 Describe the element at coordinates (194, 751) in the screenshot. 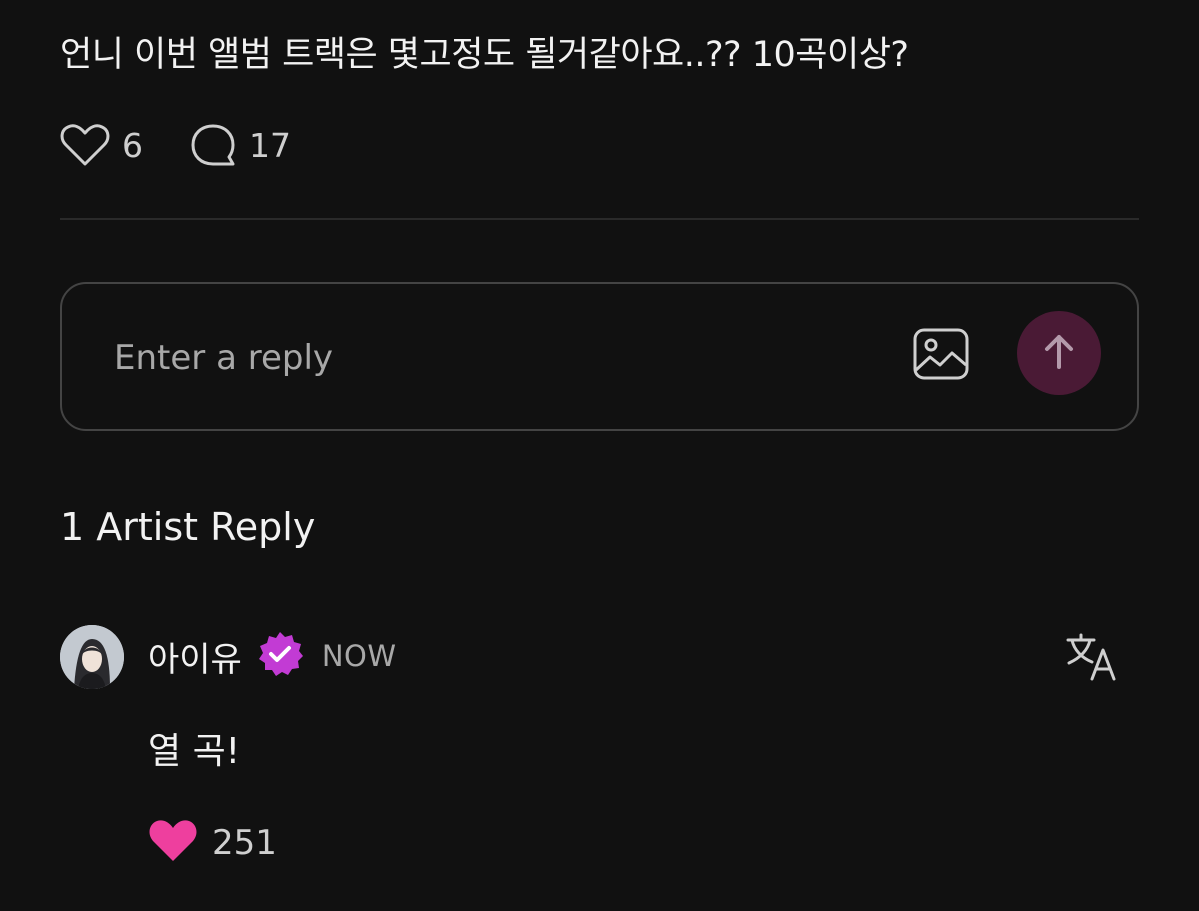

I see `reply-text: 열 곡!` at that location.